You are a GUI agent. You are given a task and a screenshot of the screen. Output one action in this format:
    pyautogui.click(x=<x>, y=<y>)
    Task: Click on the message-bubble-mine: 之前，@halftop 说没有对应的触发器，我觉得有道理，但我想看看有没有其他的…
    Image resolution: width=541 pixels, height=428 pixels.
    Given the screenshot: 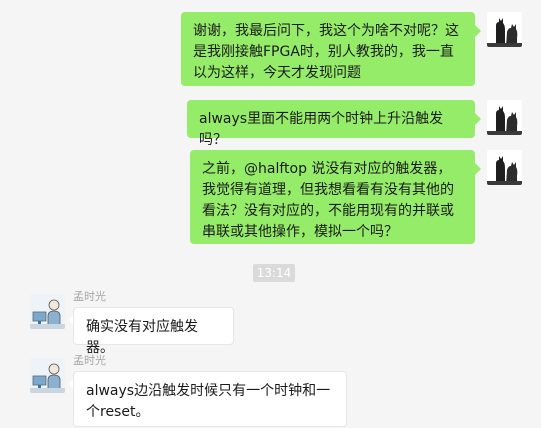 What is the action you would take?
    pyautogui.click(x=332, y=197)
    